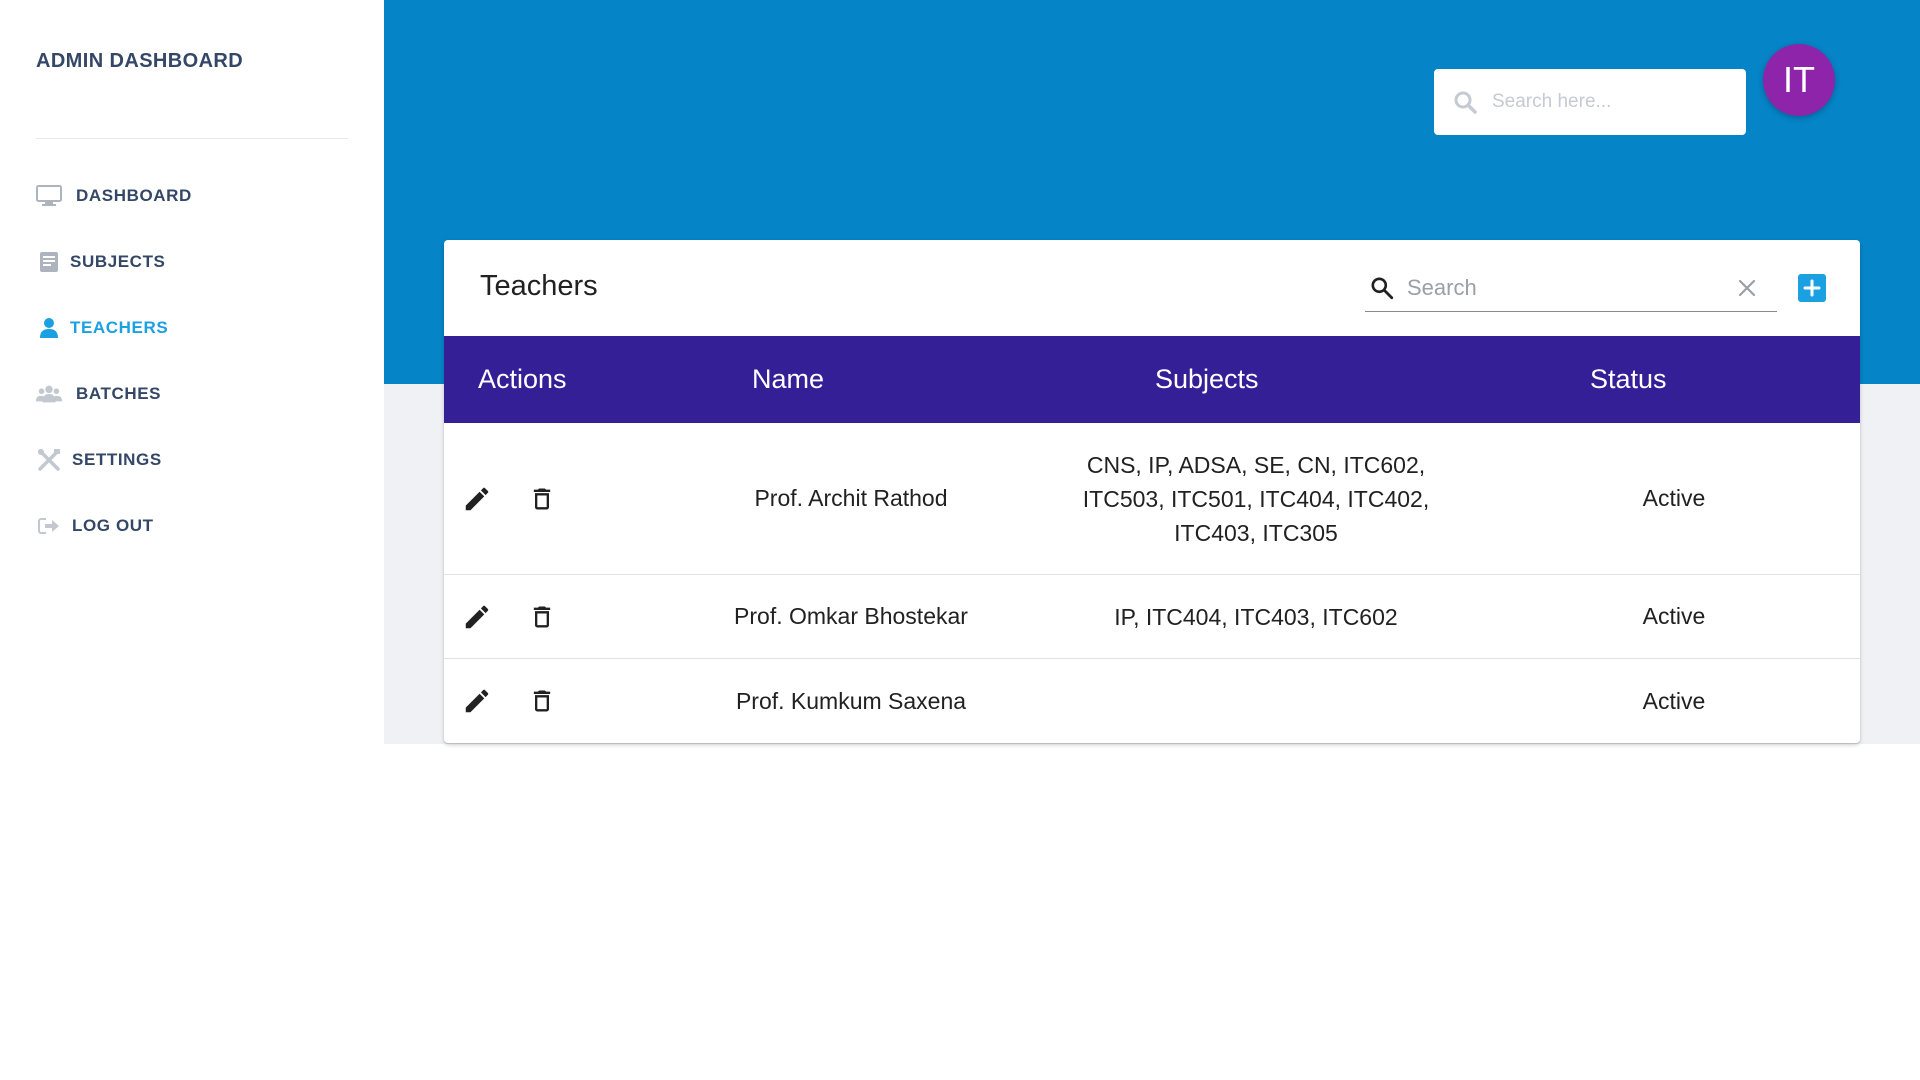 This screenshot has height=1080, width=1920. I want to click on header-search-box, so click(1590, 102).